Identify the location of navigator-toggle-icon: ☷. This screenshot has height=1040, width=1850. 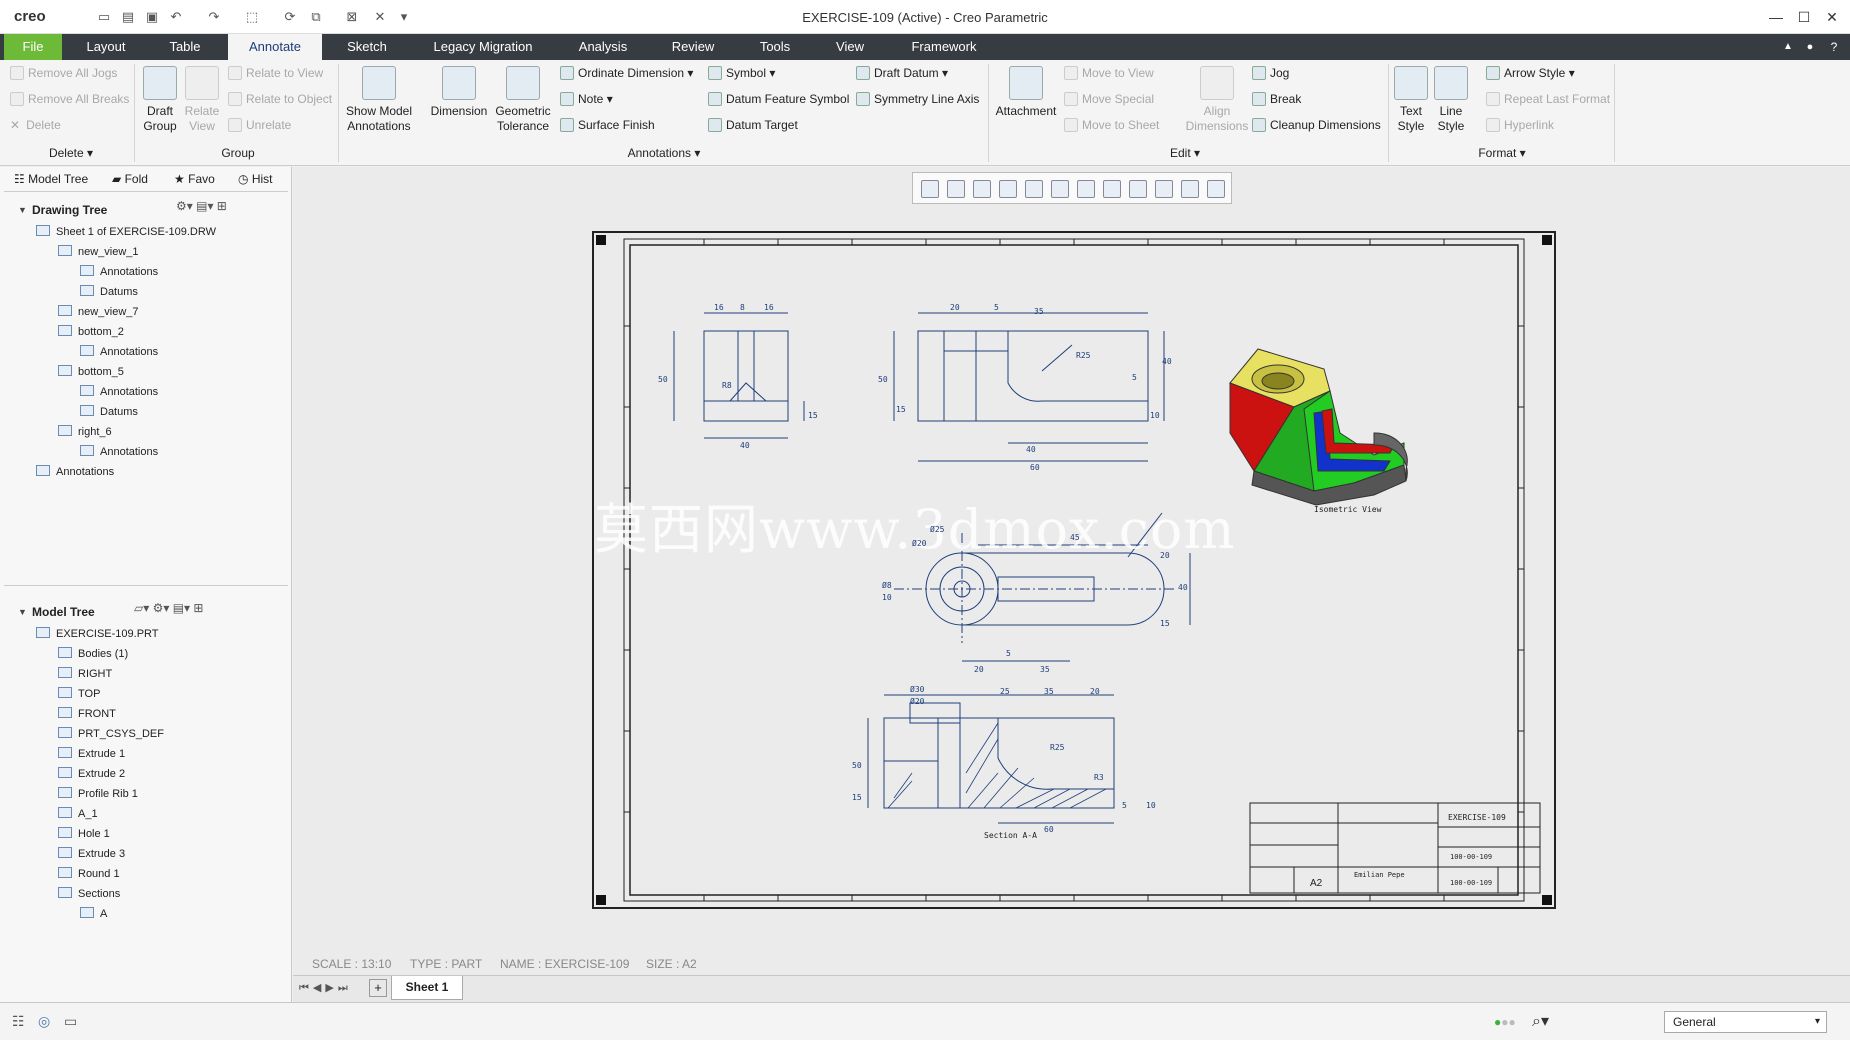
(18, 1021).